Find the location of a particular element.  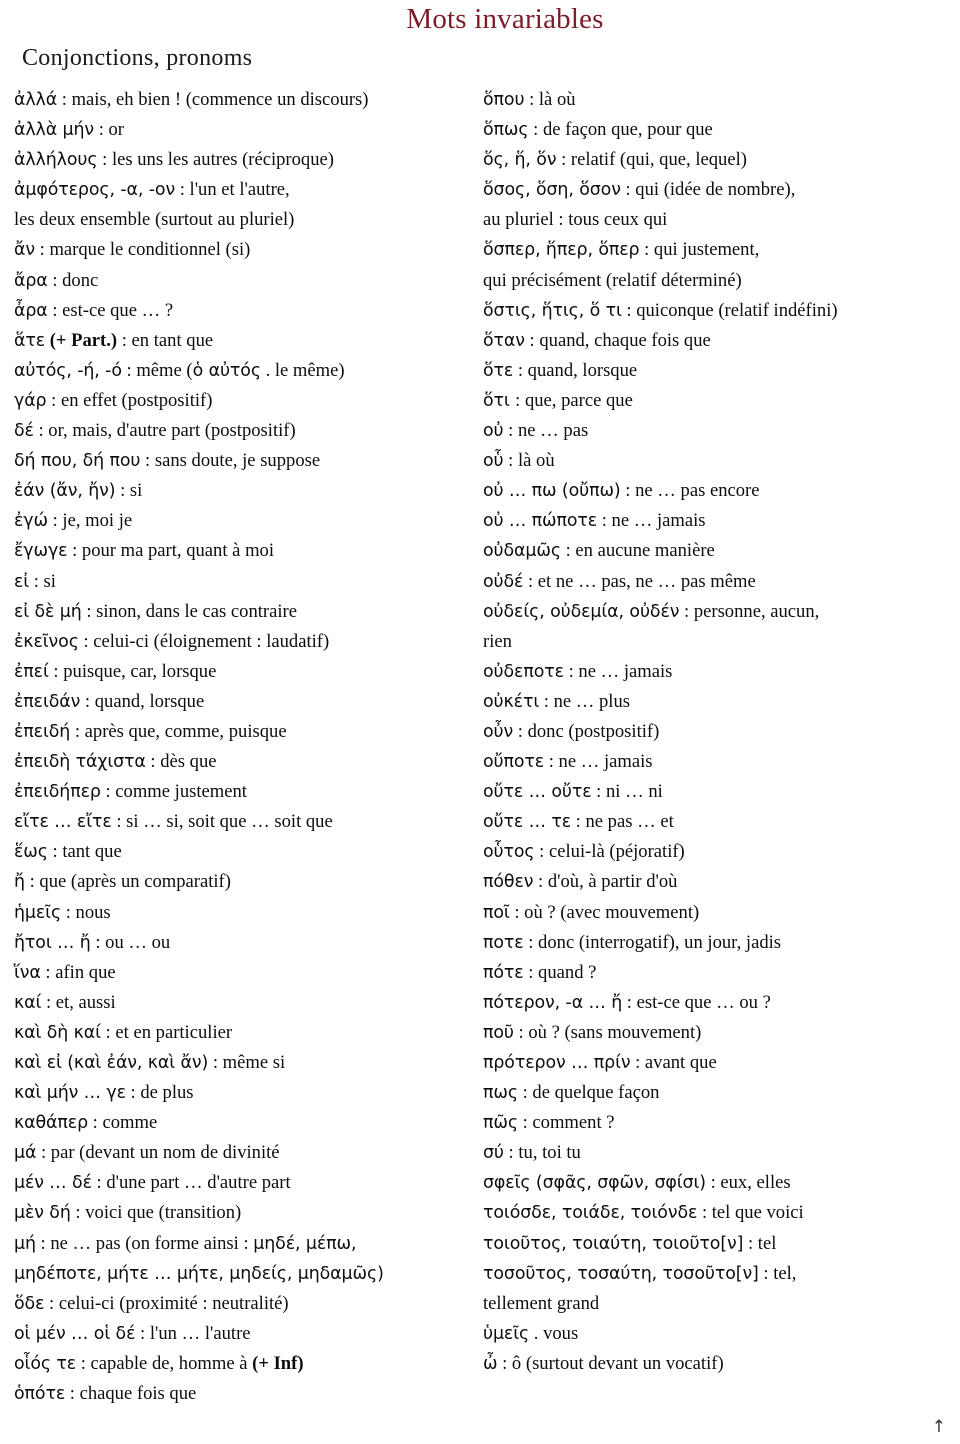

french-gloss: : après que, comme, puisque is located at coordinates (178, 731).